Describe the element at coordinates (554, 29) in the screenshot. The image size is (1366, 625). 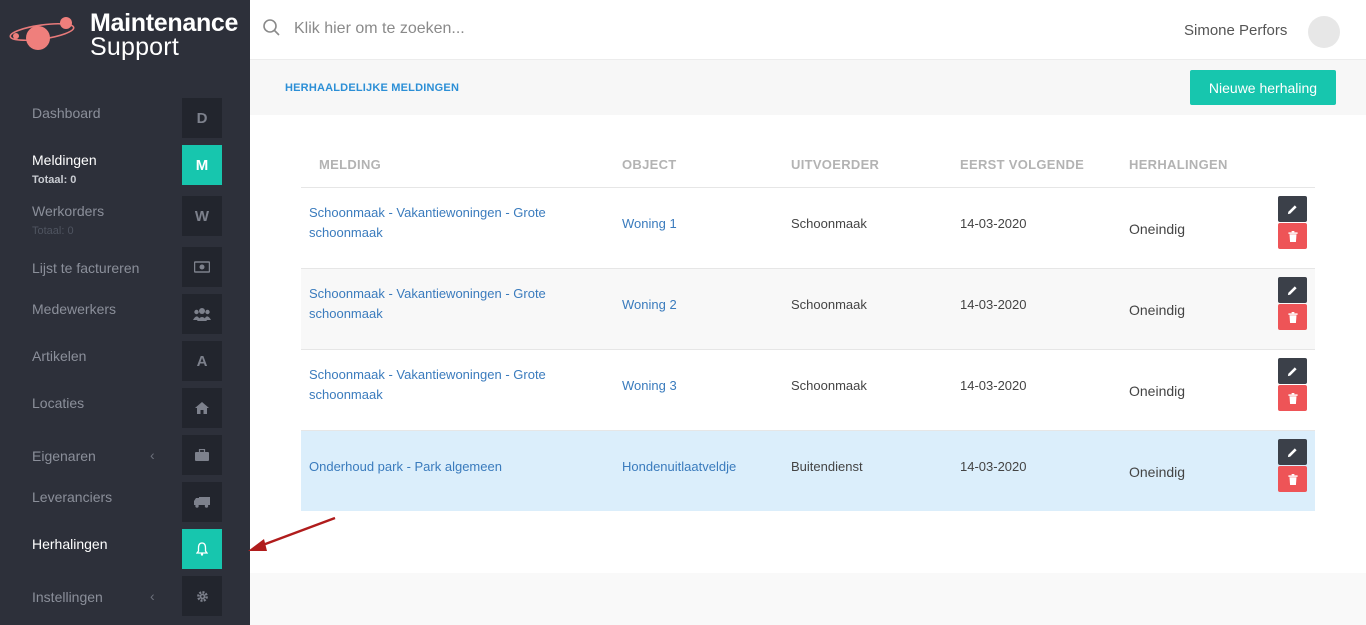
I see `search-input` at that location.